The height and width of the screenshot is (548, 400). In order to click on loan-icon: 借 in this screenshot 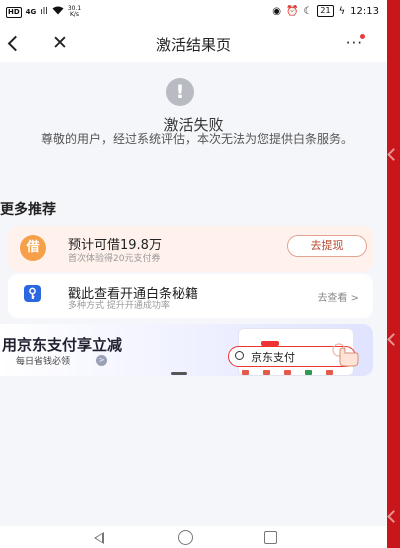, I will do `click(33, 248)`.